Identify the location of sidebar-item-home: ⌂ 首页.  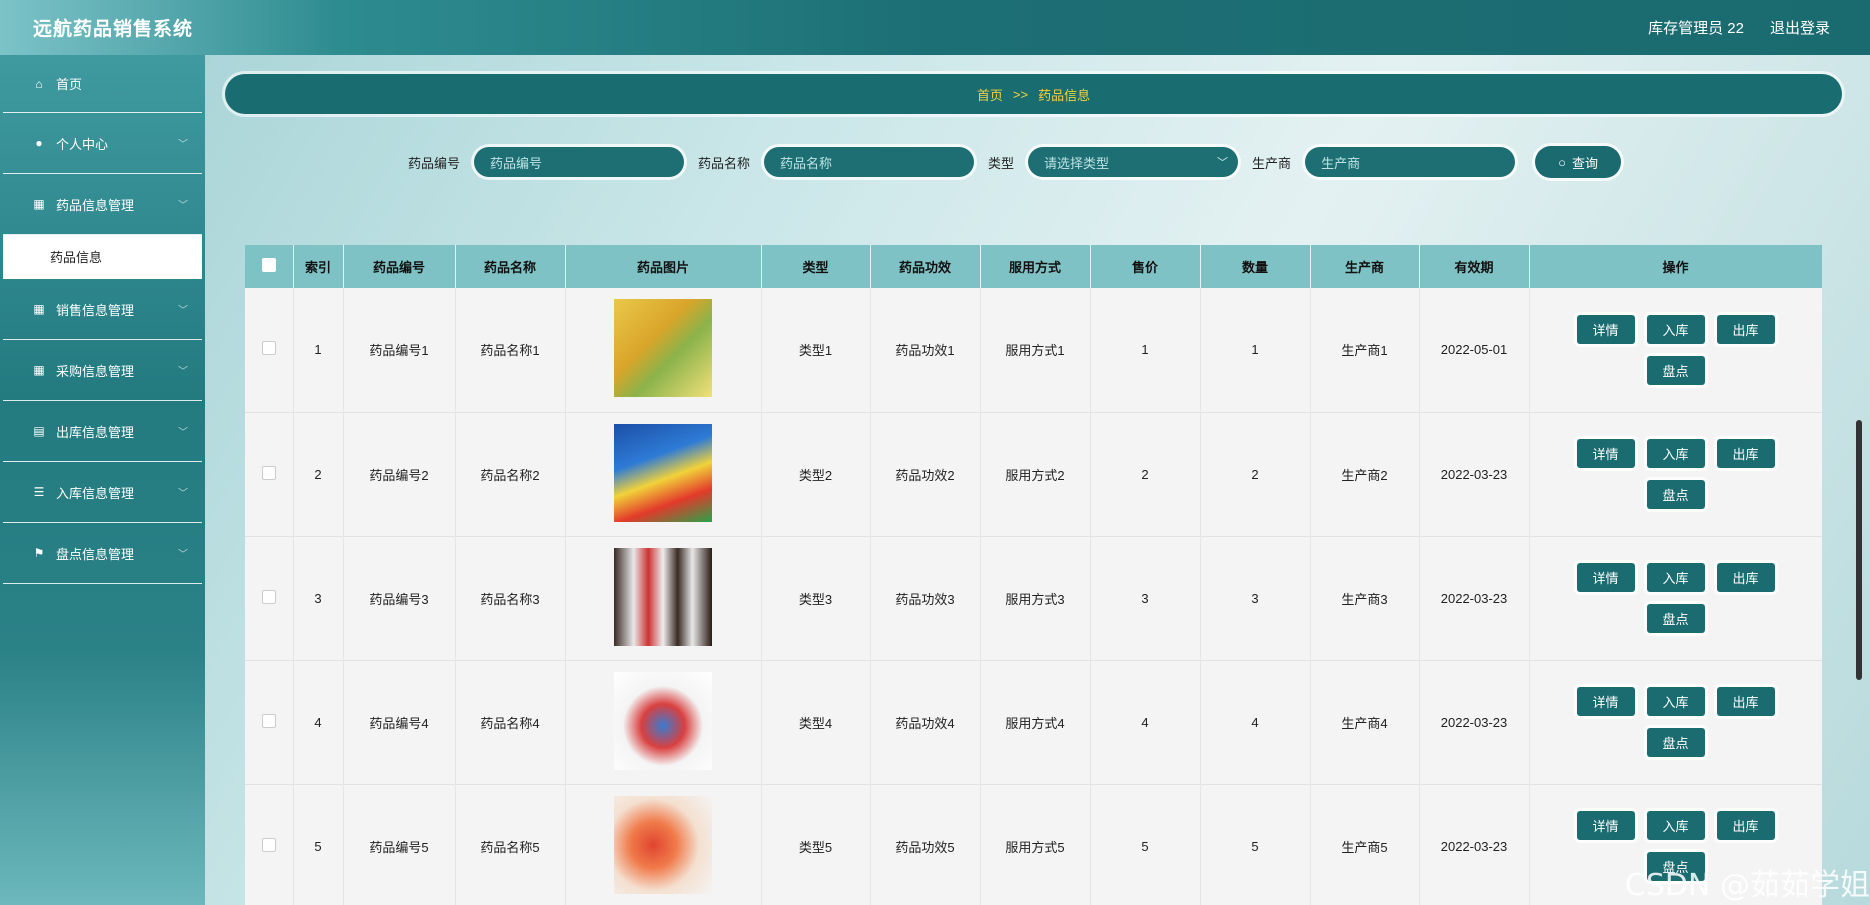
(102, 84).